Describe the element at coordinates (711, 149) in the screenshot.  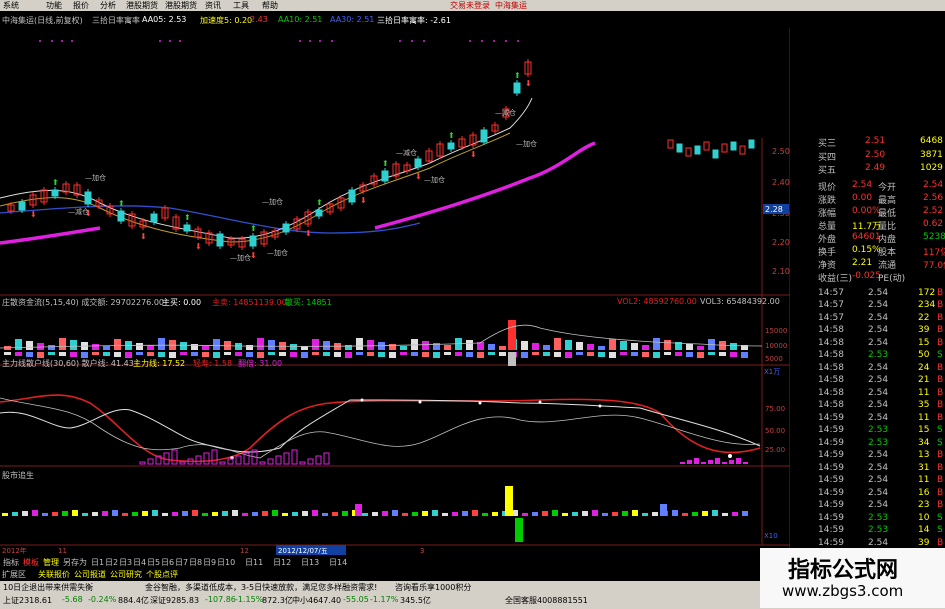
I see `candlesticks-right` at that location.